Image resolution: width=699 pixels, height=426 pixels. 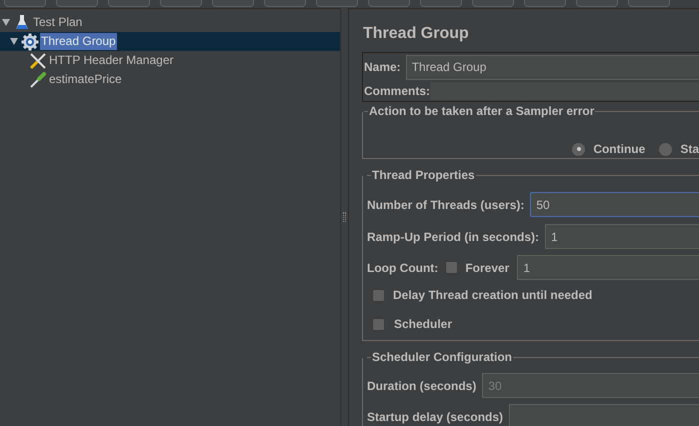 What do you see at coordinates (619, 149) in the screenshot?
I see `radio-label: Continue` at bounding box center [619, 149].